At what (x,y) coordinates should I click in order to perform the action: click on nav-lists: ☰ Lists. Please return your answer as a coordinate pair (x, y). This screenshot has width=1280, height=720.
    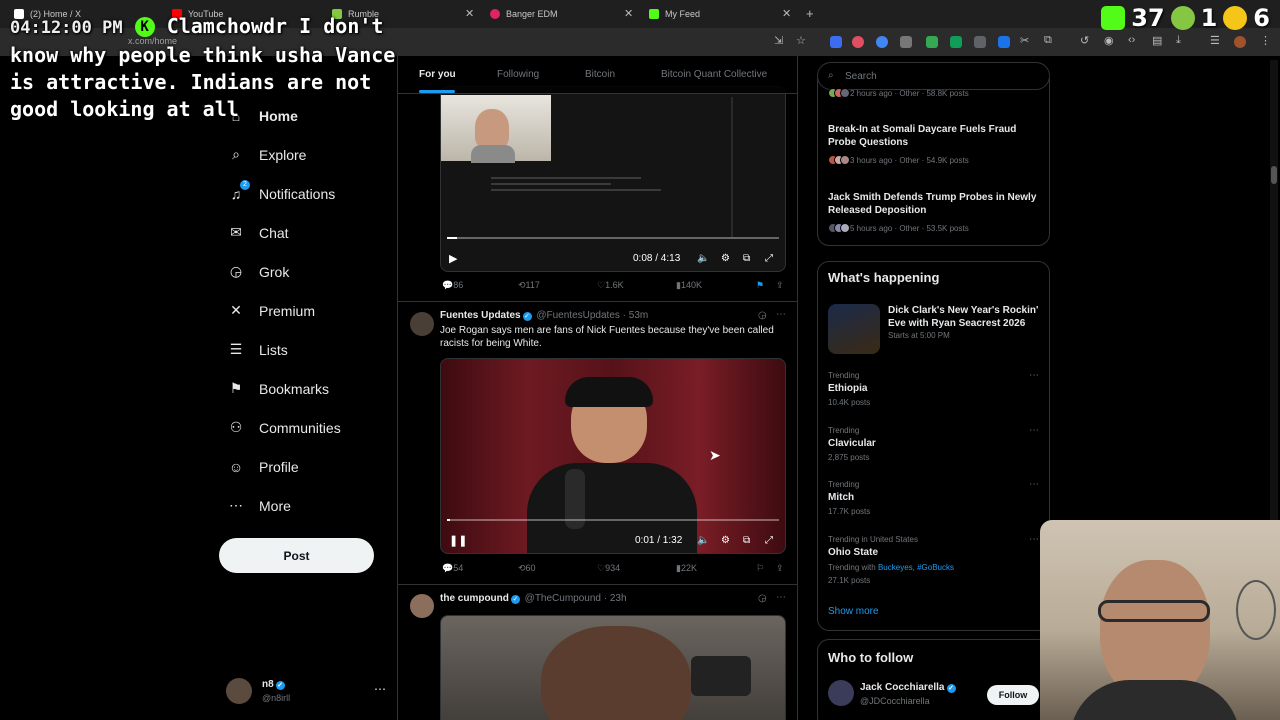
    Looking at the image, I should click on (310, 349).